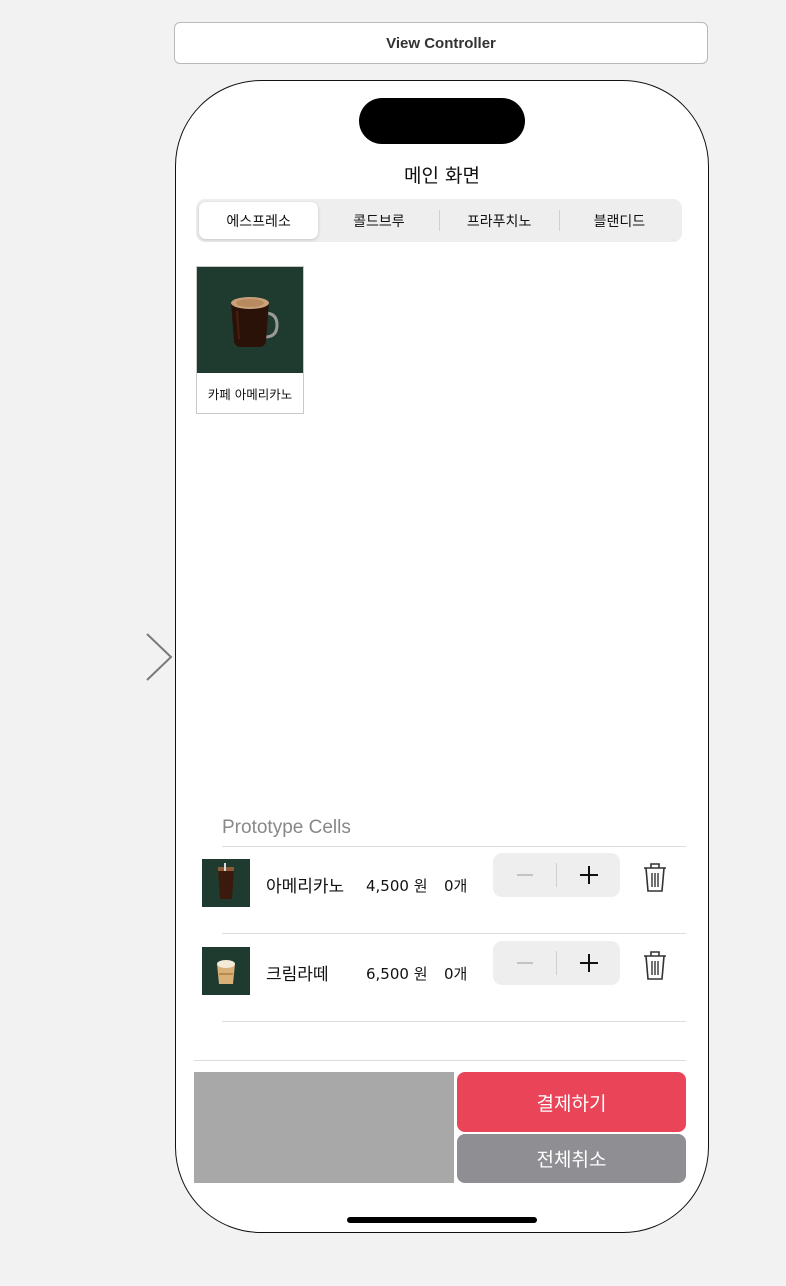 Image resolution: width=786 pixels, height=1286 pixels. I want to click on iced-coffee-icon, so click(226, 881).